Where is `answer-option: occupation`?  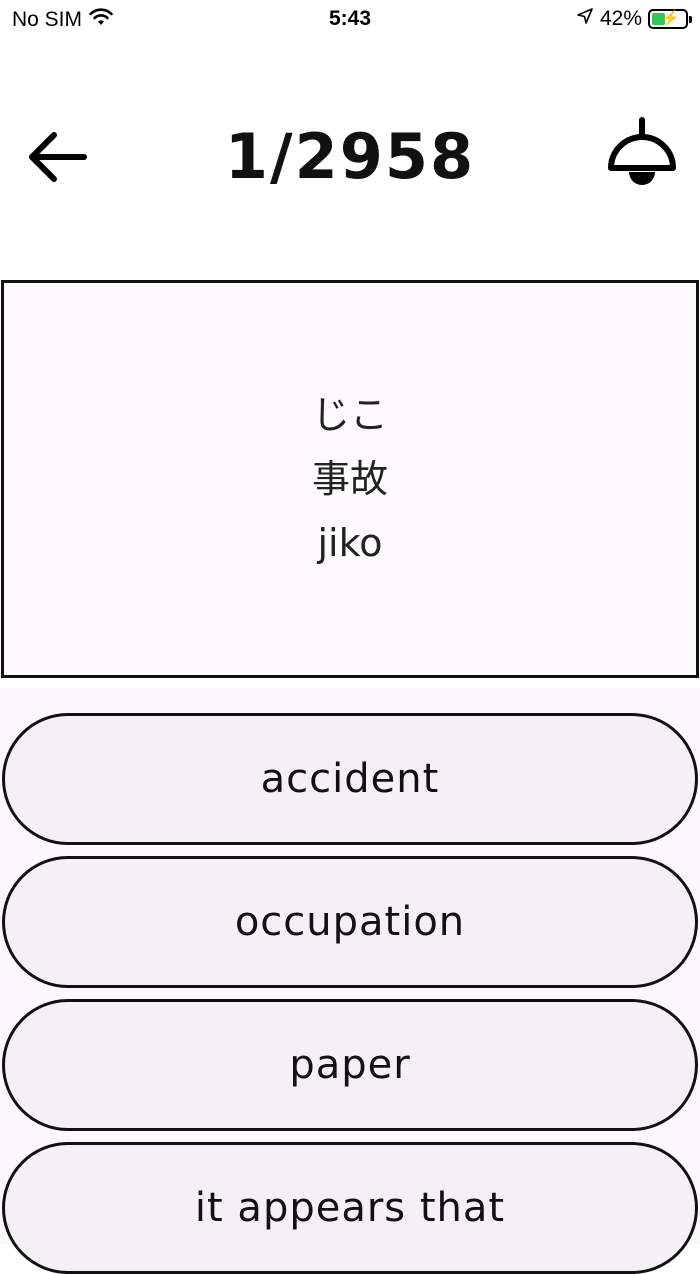
answer-option: occupation is located at coordinates (350, 922).